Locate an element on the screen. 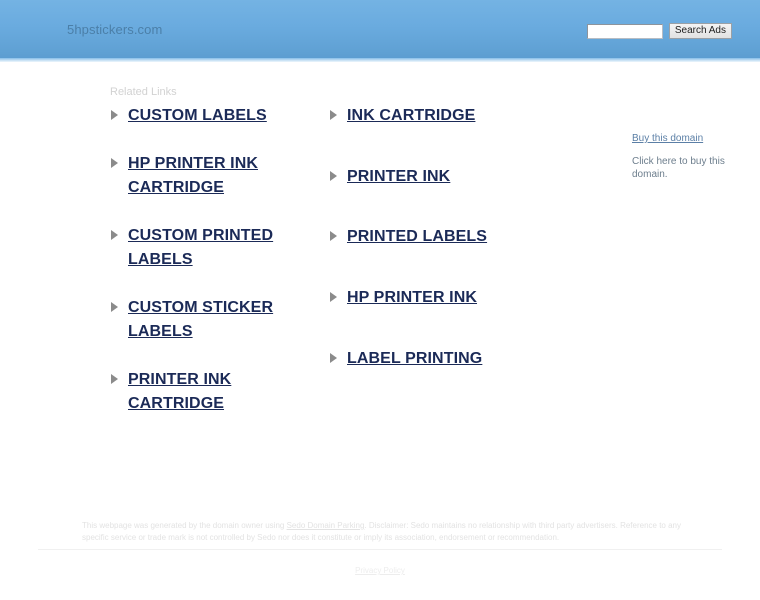 Image resolution: width=760 pixels, height=600 pixels. ad-link: PRINTED LABELS is located at coordinates (417, 236).